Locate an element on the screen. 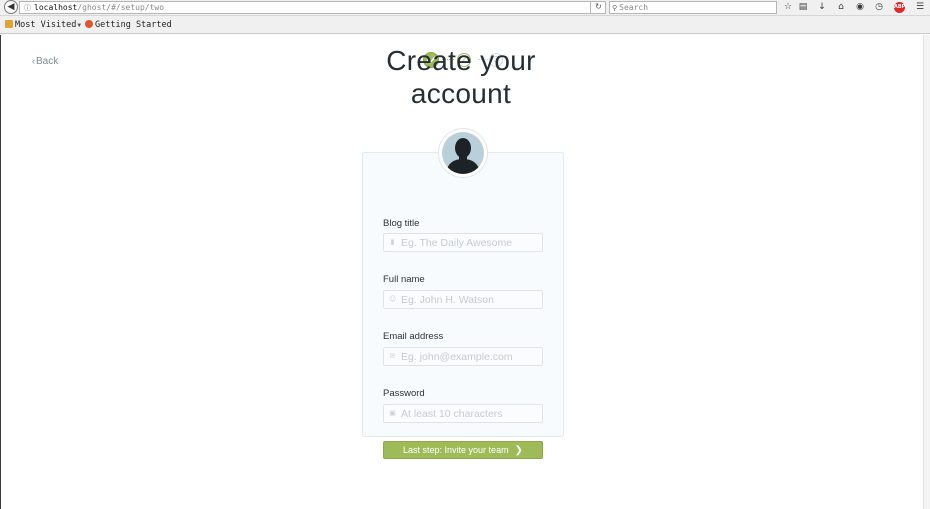 The width and height of the screenshot is (930, 509). book-icon: ▮ is located at coordinates (392, 242).